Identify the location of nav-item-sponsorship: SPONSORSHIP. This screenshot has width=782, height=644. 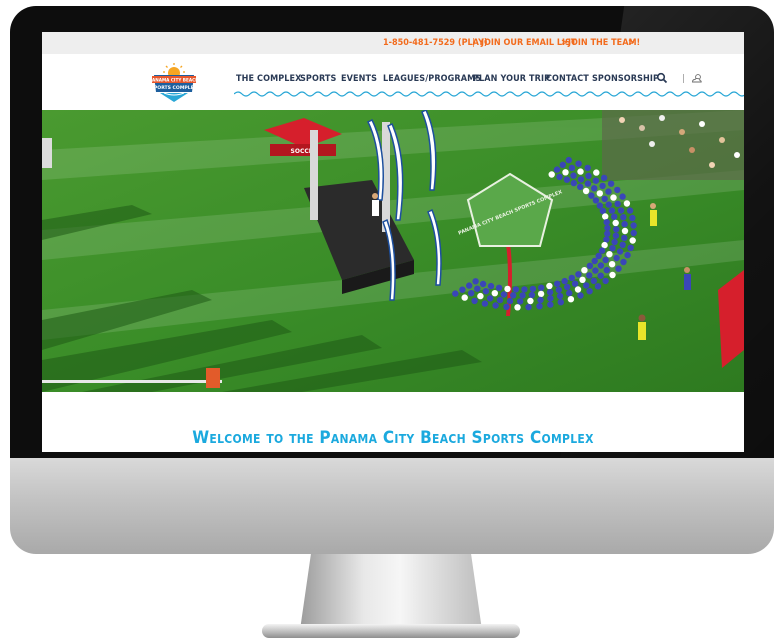
(625, 79).